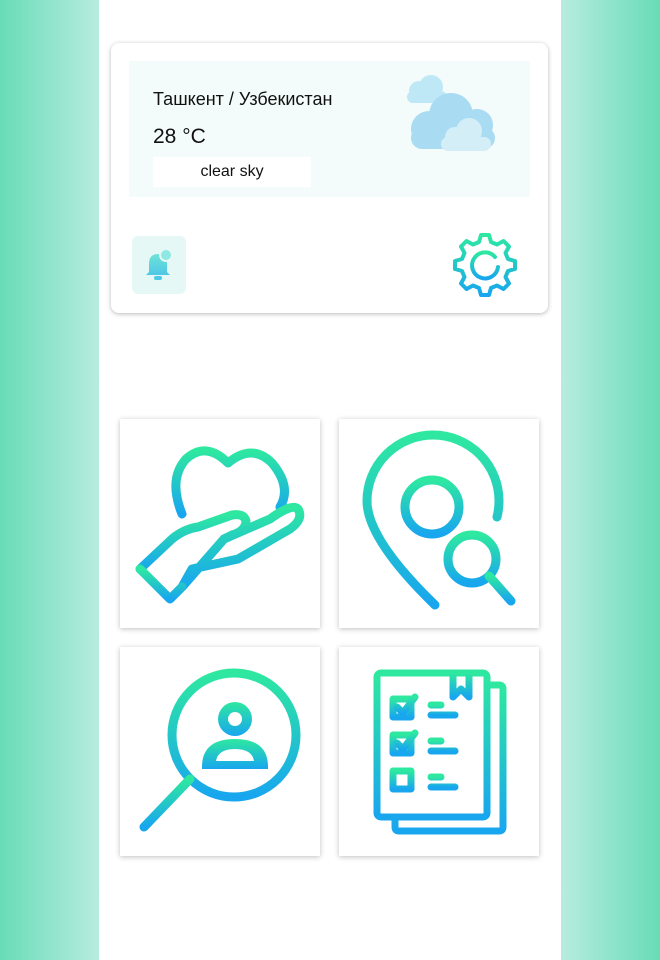  I want to click on tile-heart-in-hand, so click(220, 523).